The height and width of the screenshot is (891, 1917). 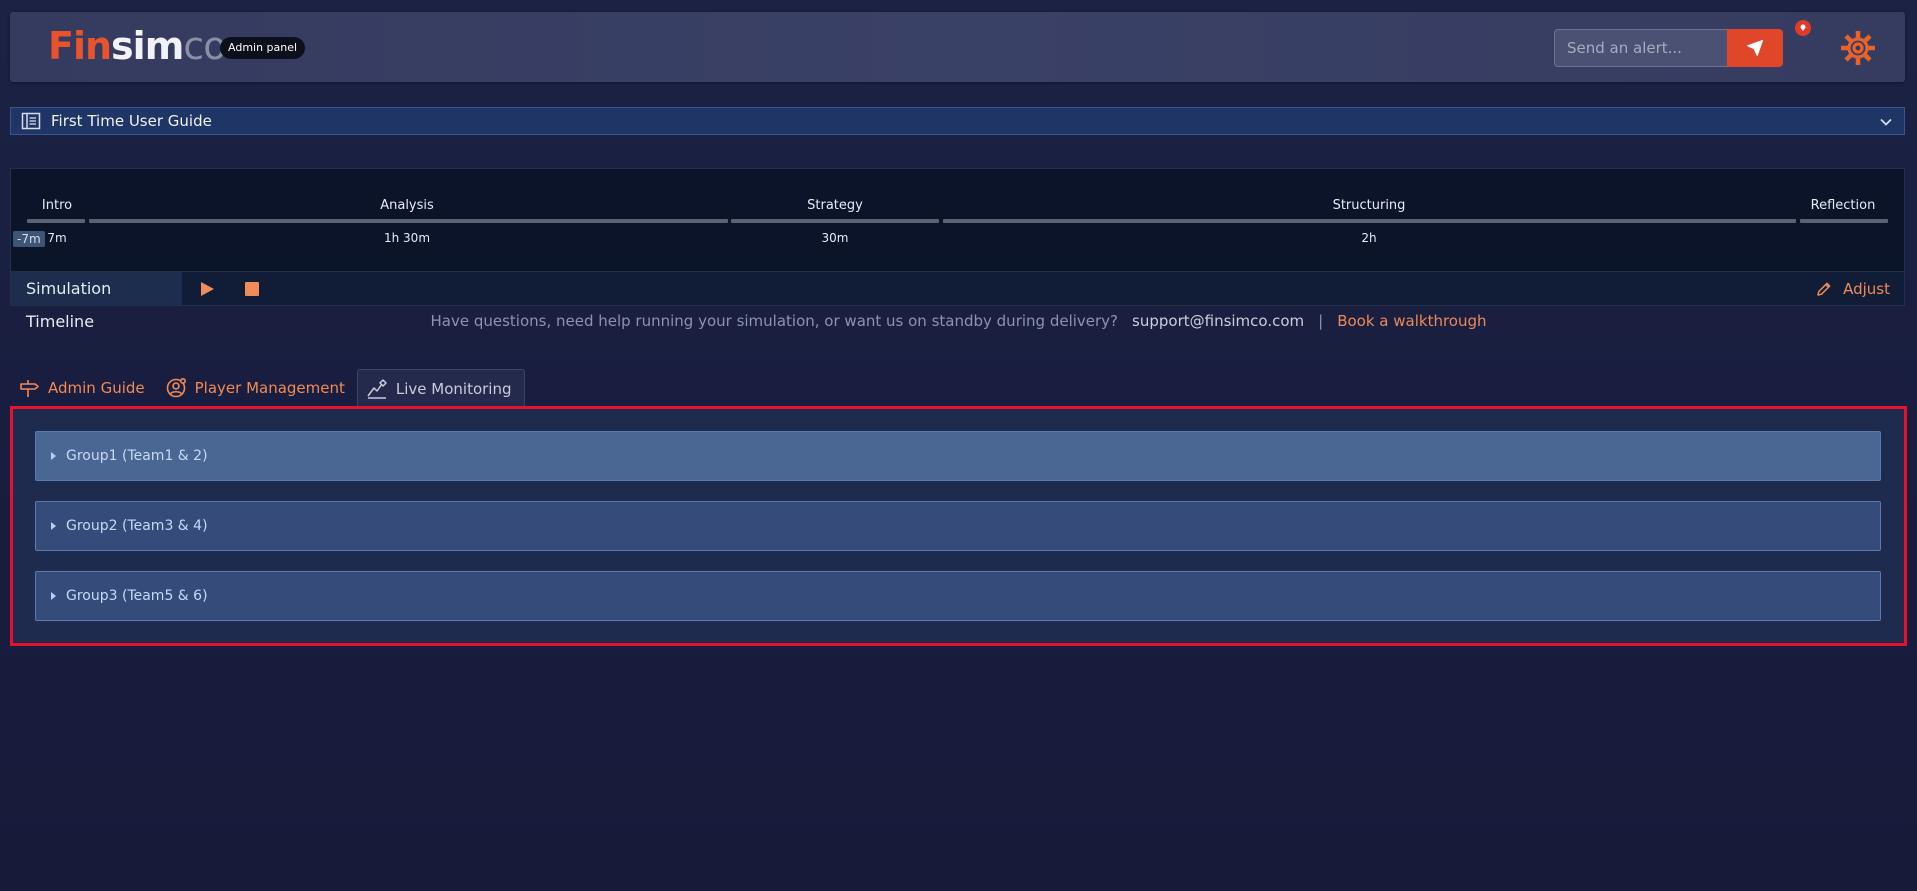 What do you see at coordinates (957, 121) in the screenshot?
I see `first-time-user-guide-toggle: First Time User Guide` at bounding box center [957, 121].